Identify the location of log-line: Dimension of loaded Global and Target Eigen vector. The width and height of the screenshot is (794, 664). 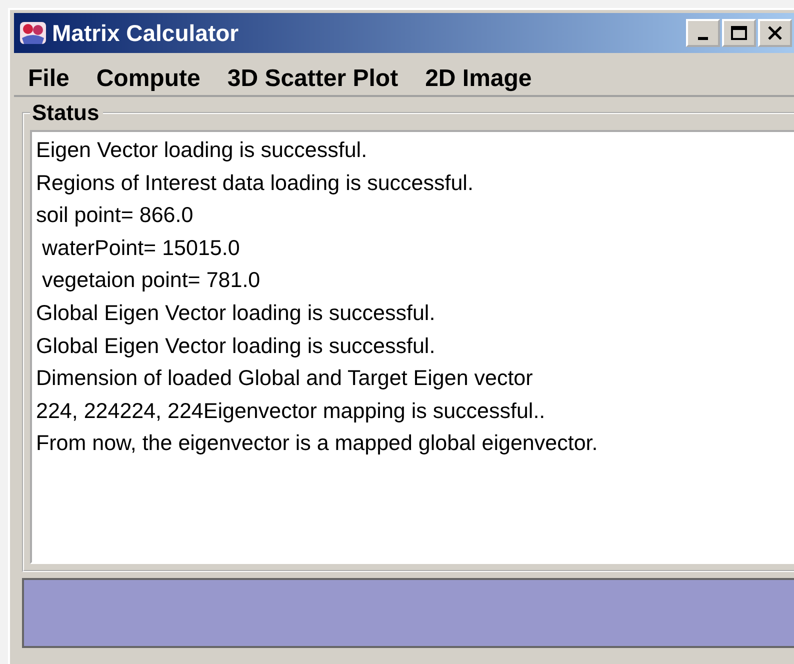
(285, 378).